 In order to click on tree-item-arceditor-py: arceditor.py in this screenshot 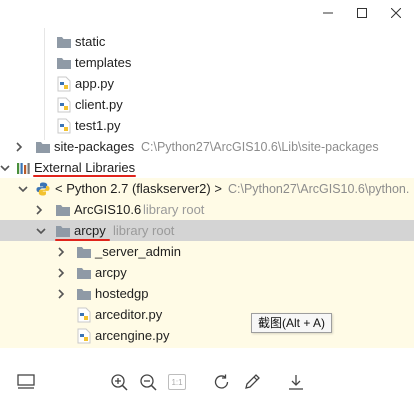, I will do `click(207, 314)`.